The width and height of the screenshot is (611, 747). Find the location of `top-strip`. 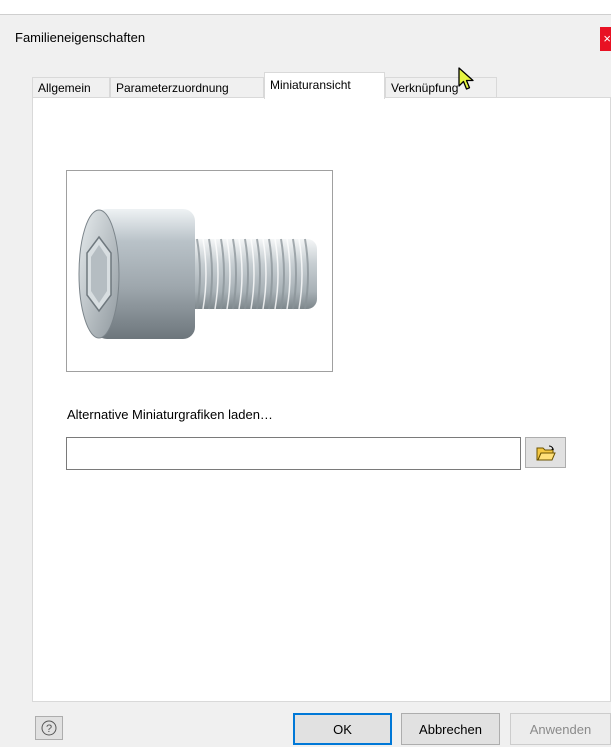

top-strip is located at coordinates (305, 7).